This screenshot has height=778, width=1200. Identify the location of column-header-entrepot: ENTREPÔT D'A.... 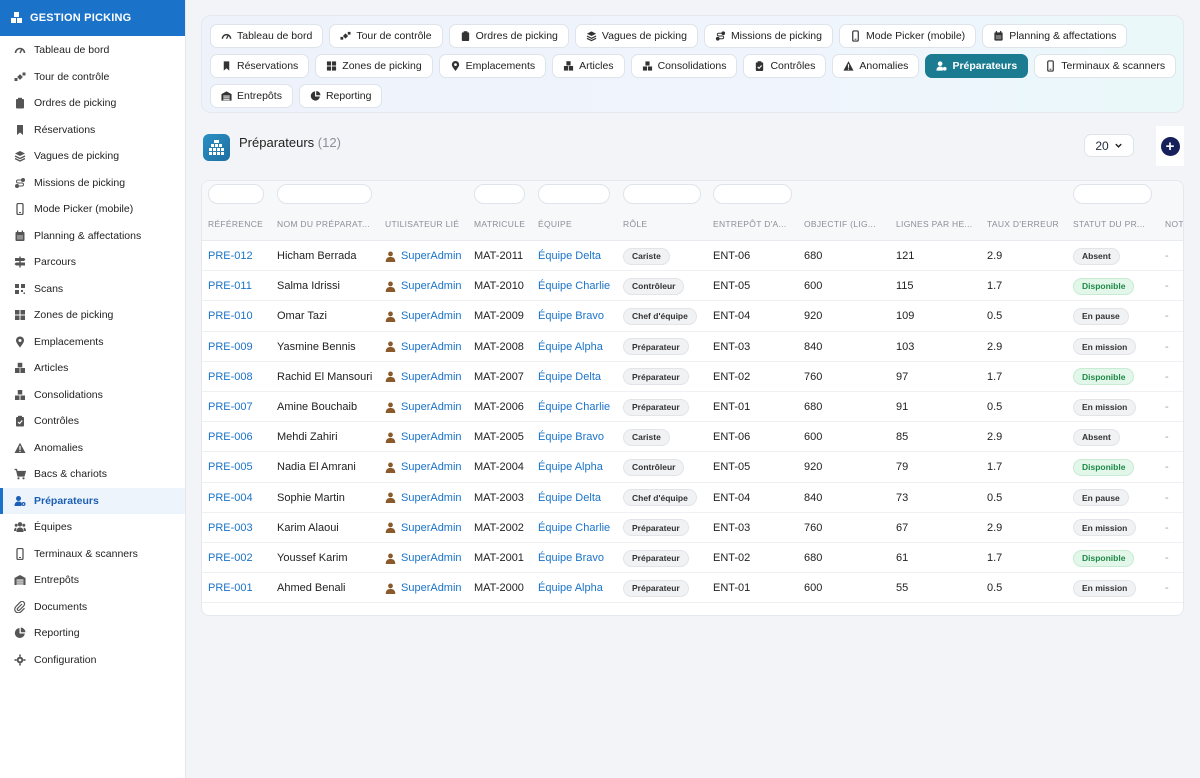
(750, 224).